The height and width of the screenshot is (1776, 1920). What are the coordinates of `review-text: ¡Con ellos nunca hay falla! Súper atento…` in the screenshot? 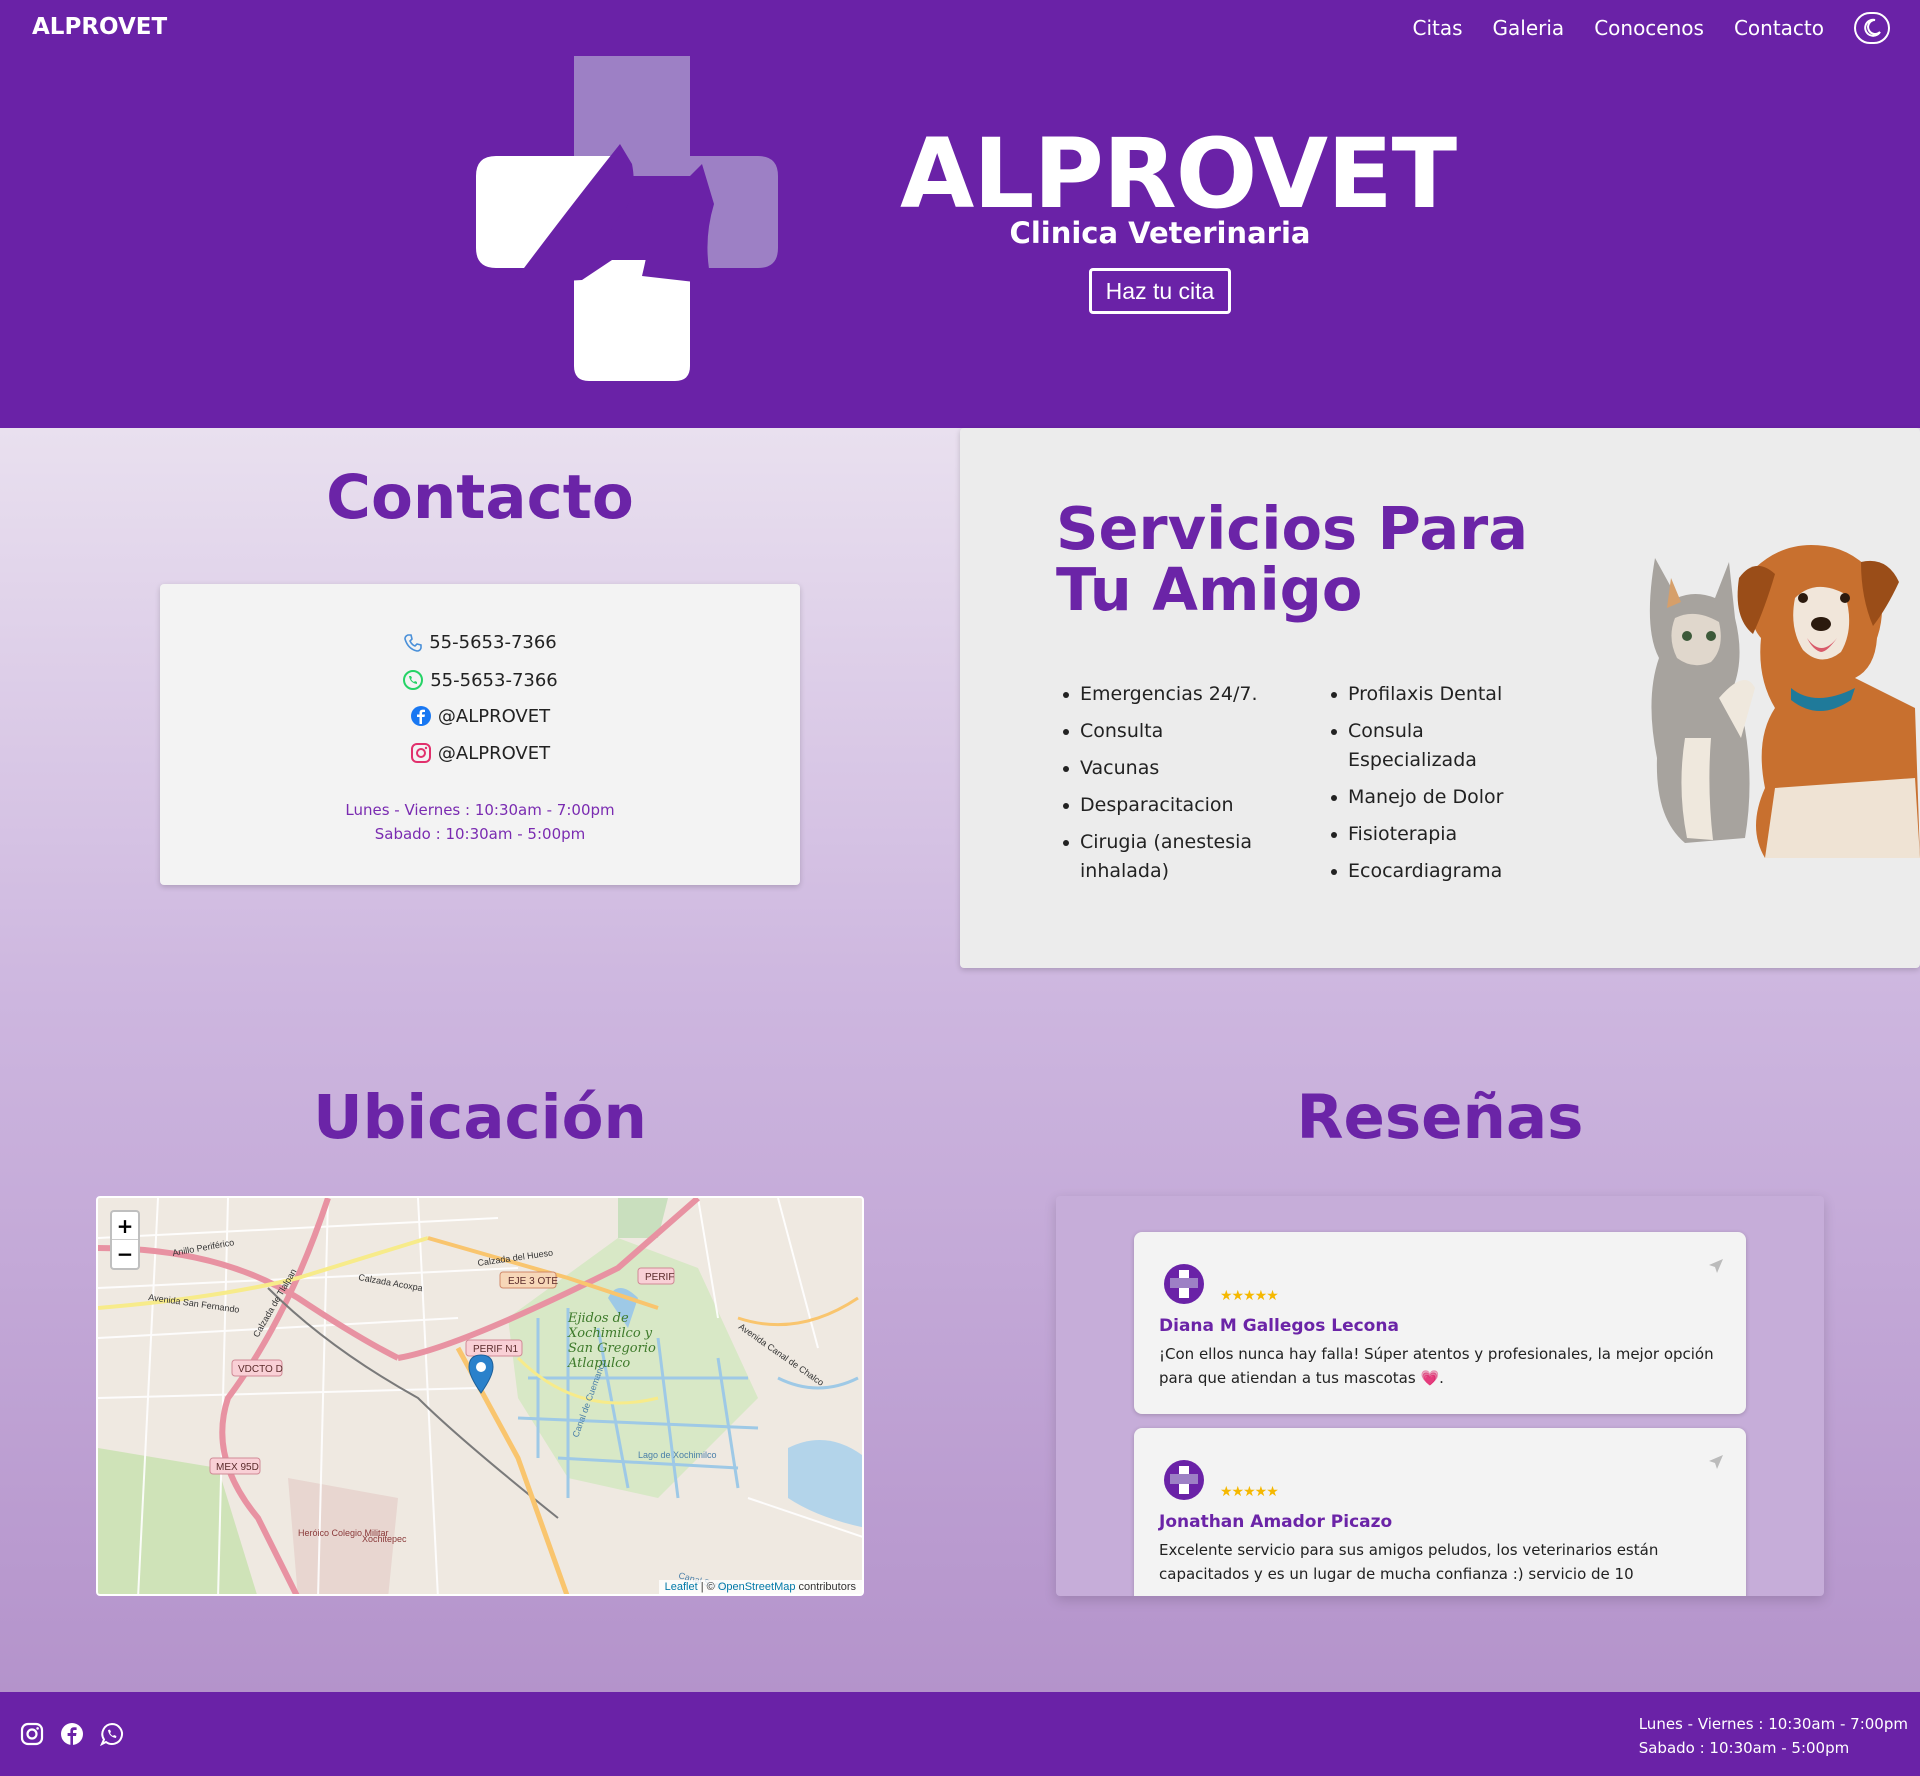 It's located at (1436, 1366).